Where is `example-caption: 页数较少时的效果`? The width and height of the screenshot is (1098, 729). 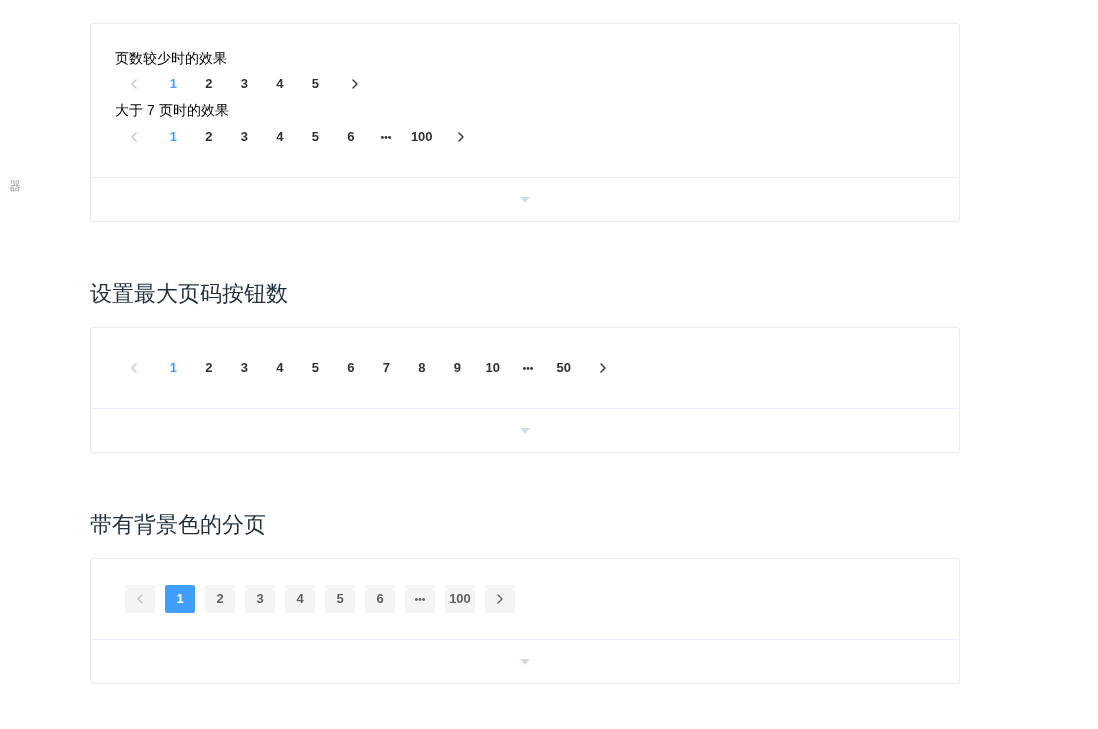 example-caption: 页数较少时的效果 is located at coordinates (171, 58).